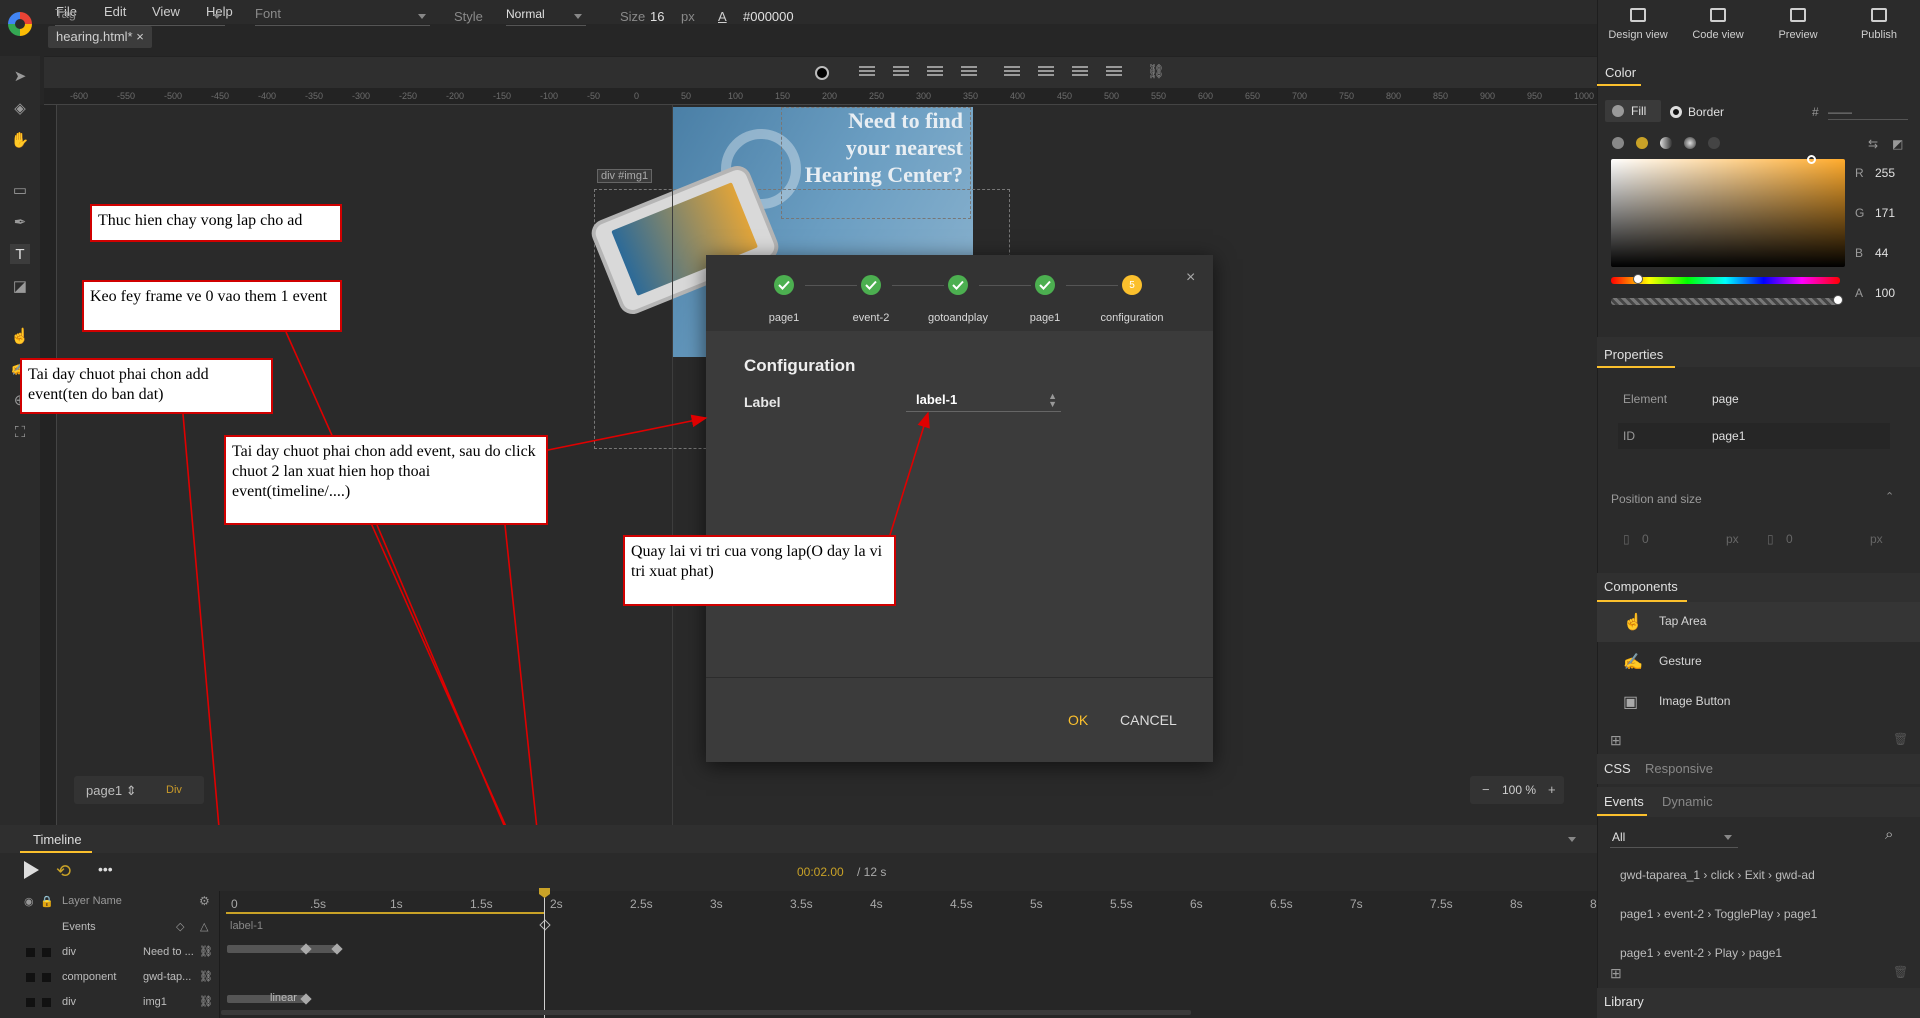 Image resolution: width=1920 pixels, height=1018 pixels. I want to click on collapse-icon, so click(1572, 839).